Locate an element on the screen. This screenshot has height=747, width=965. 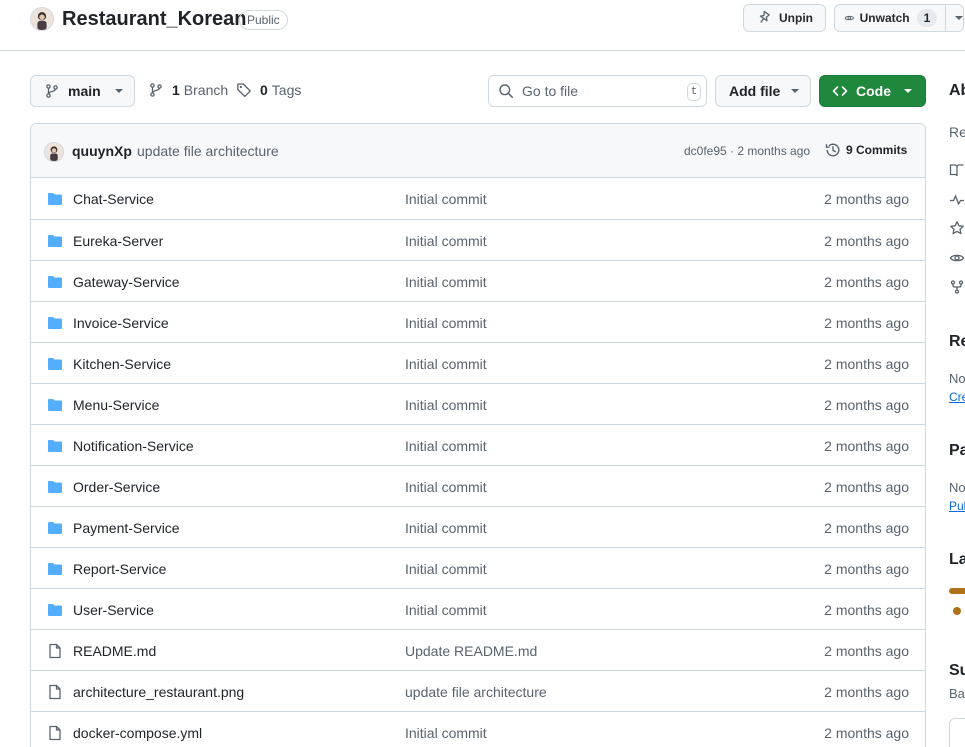
about-description: Re is located at coordinates (957, 132).